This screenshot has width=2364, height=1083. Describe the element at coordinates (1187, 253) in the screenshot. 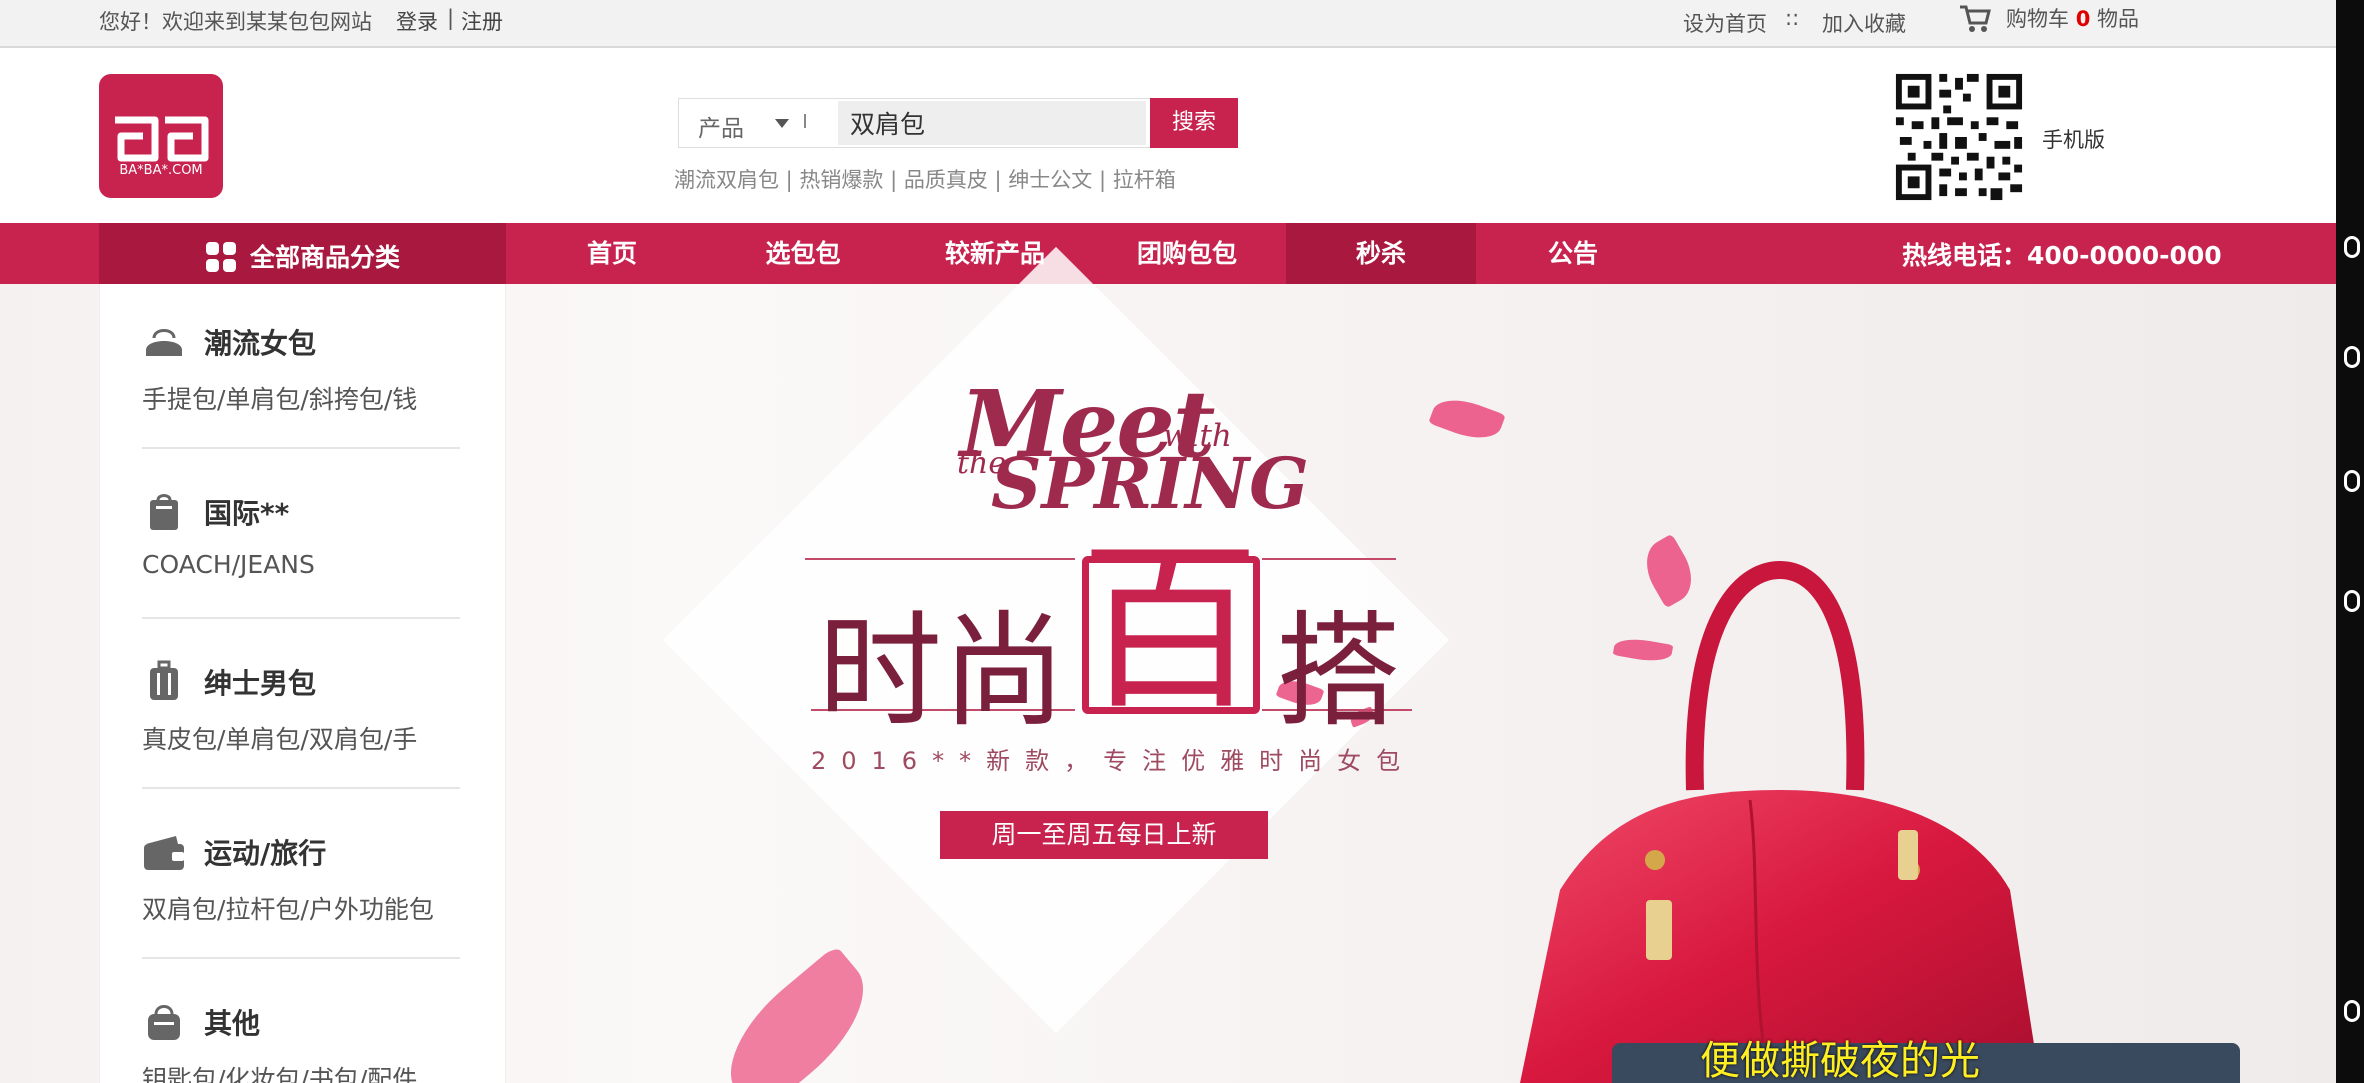

I see `nav-item-group-buy: 团购包包` at that location.